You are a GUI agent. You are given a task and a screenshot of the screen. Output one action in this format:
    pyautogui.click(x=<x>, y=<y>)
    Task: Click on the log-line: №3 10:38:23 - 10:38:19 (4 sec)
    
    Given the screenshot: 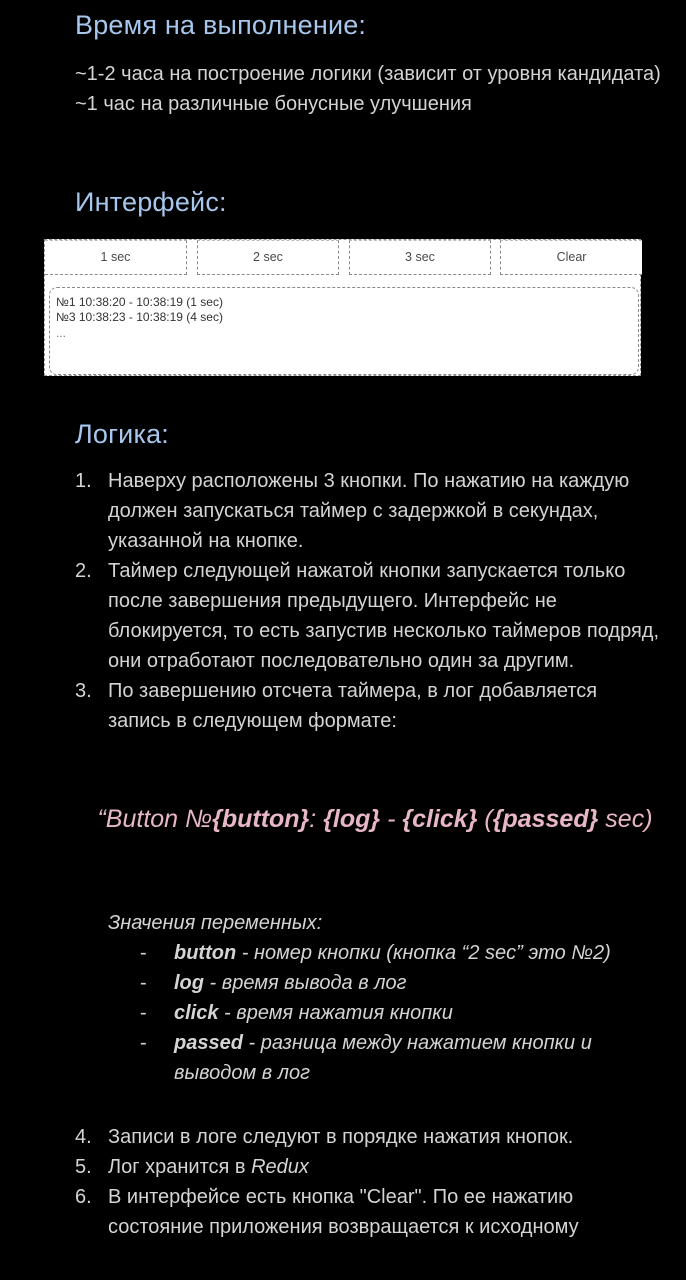 What is the action you would take?
    pyautogui.click(x=139, y=317)
    